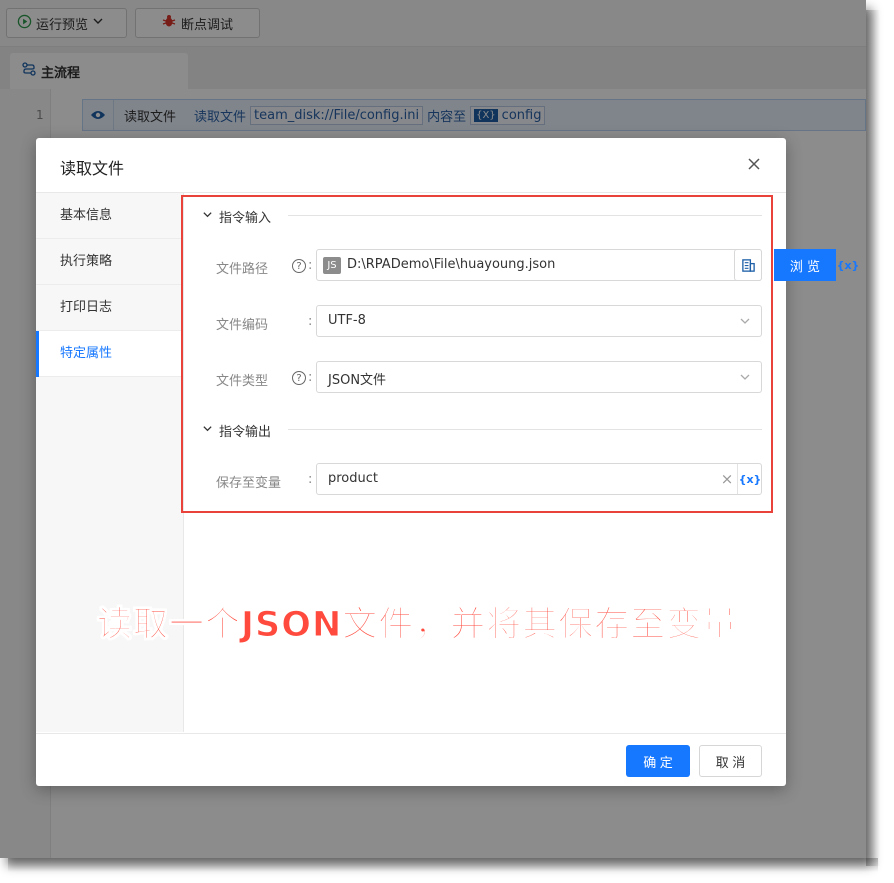 This screenshot has height=883, width=894. What do you see at coordinates (417, 625) in the screenshot?
I see `annotation-caption: 读取一个JSON文件，并将其保存至变量` at bounding box center [417, 625].